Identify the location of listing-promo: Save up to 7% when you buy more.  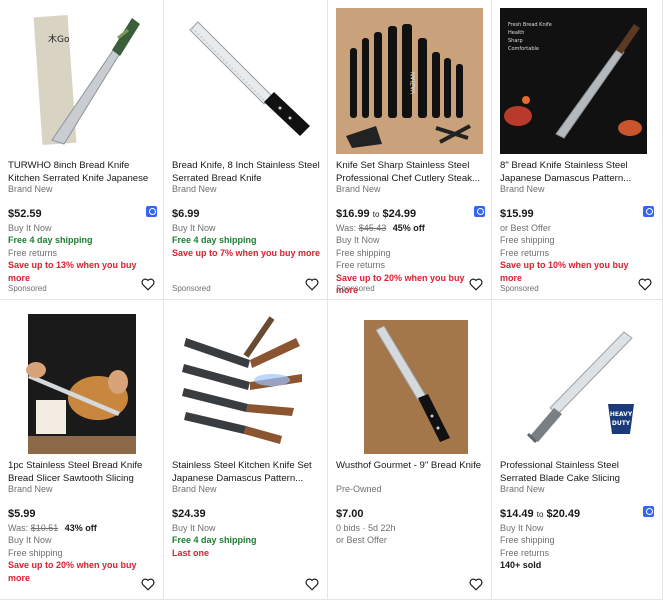
(246, 252).